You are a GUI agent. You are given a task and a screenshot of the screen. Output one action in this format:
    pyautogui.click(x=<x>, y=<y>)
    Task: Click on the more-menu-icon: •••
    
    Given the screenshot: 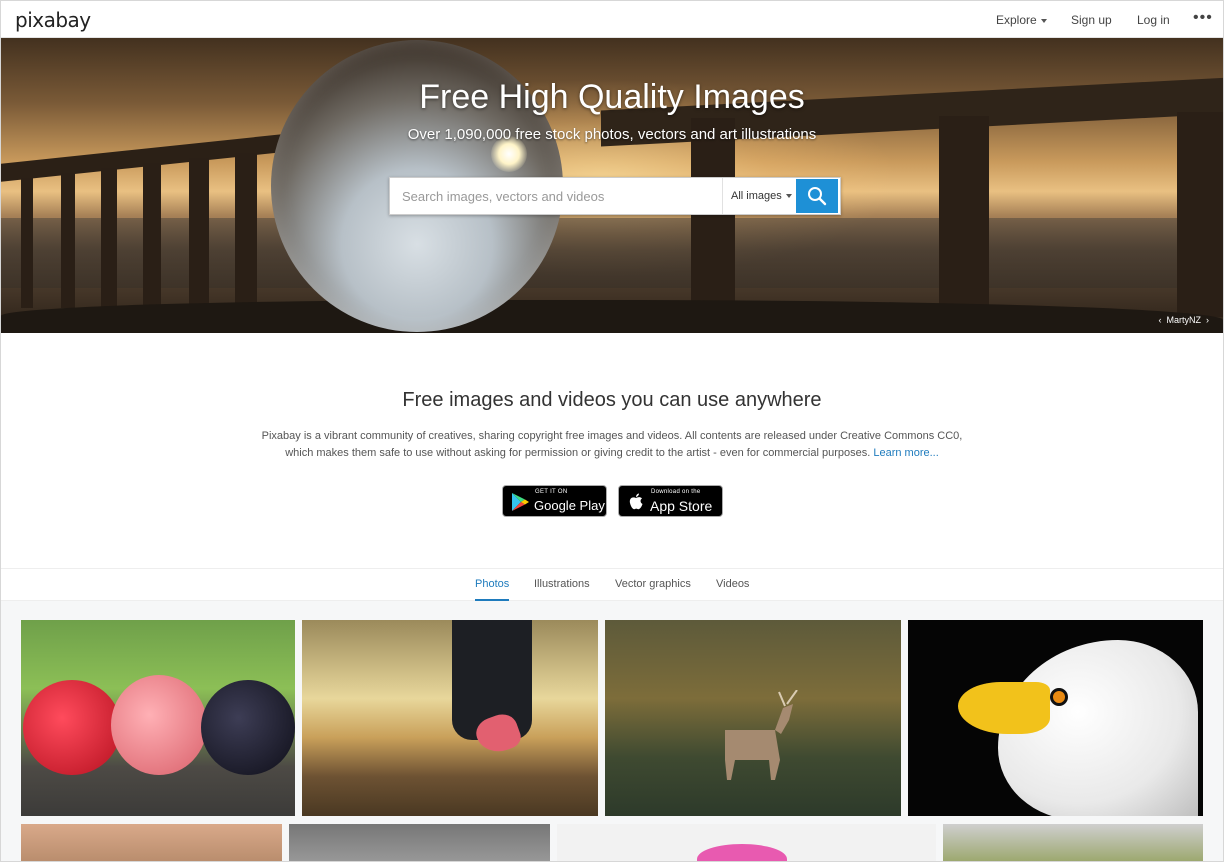 What is the action you would take?
    pyautogui.click(x=1203, y=18)
    